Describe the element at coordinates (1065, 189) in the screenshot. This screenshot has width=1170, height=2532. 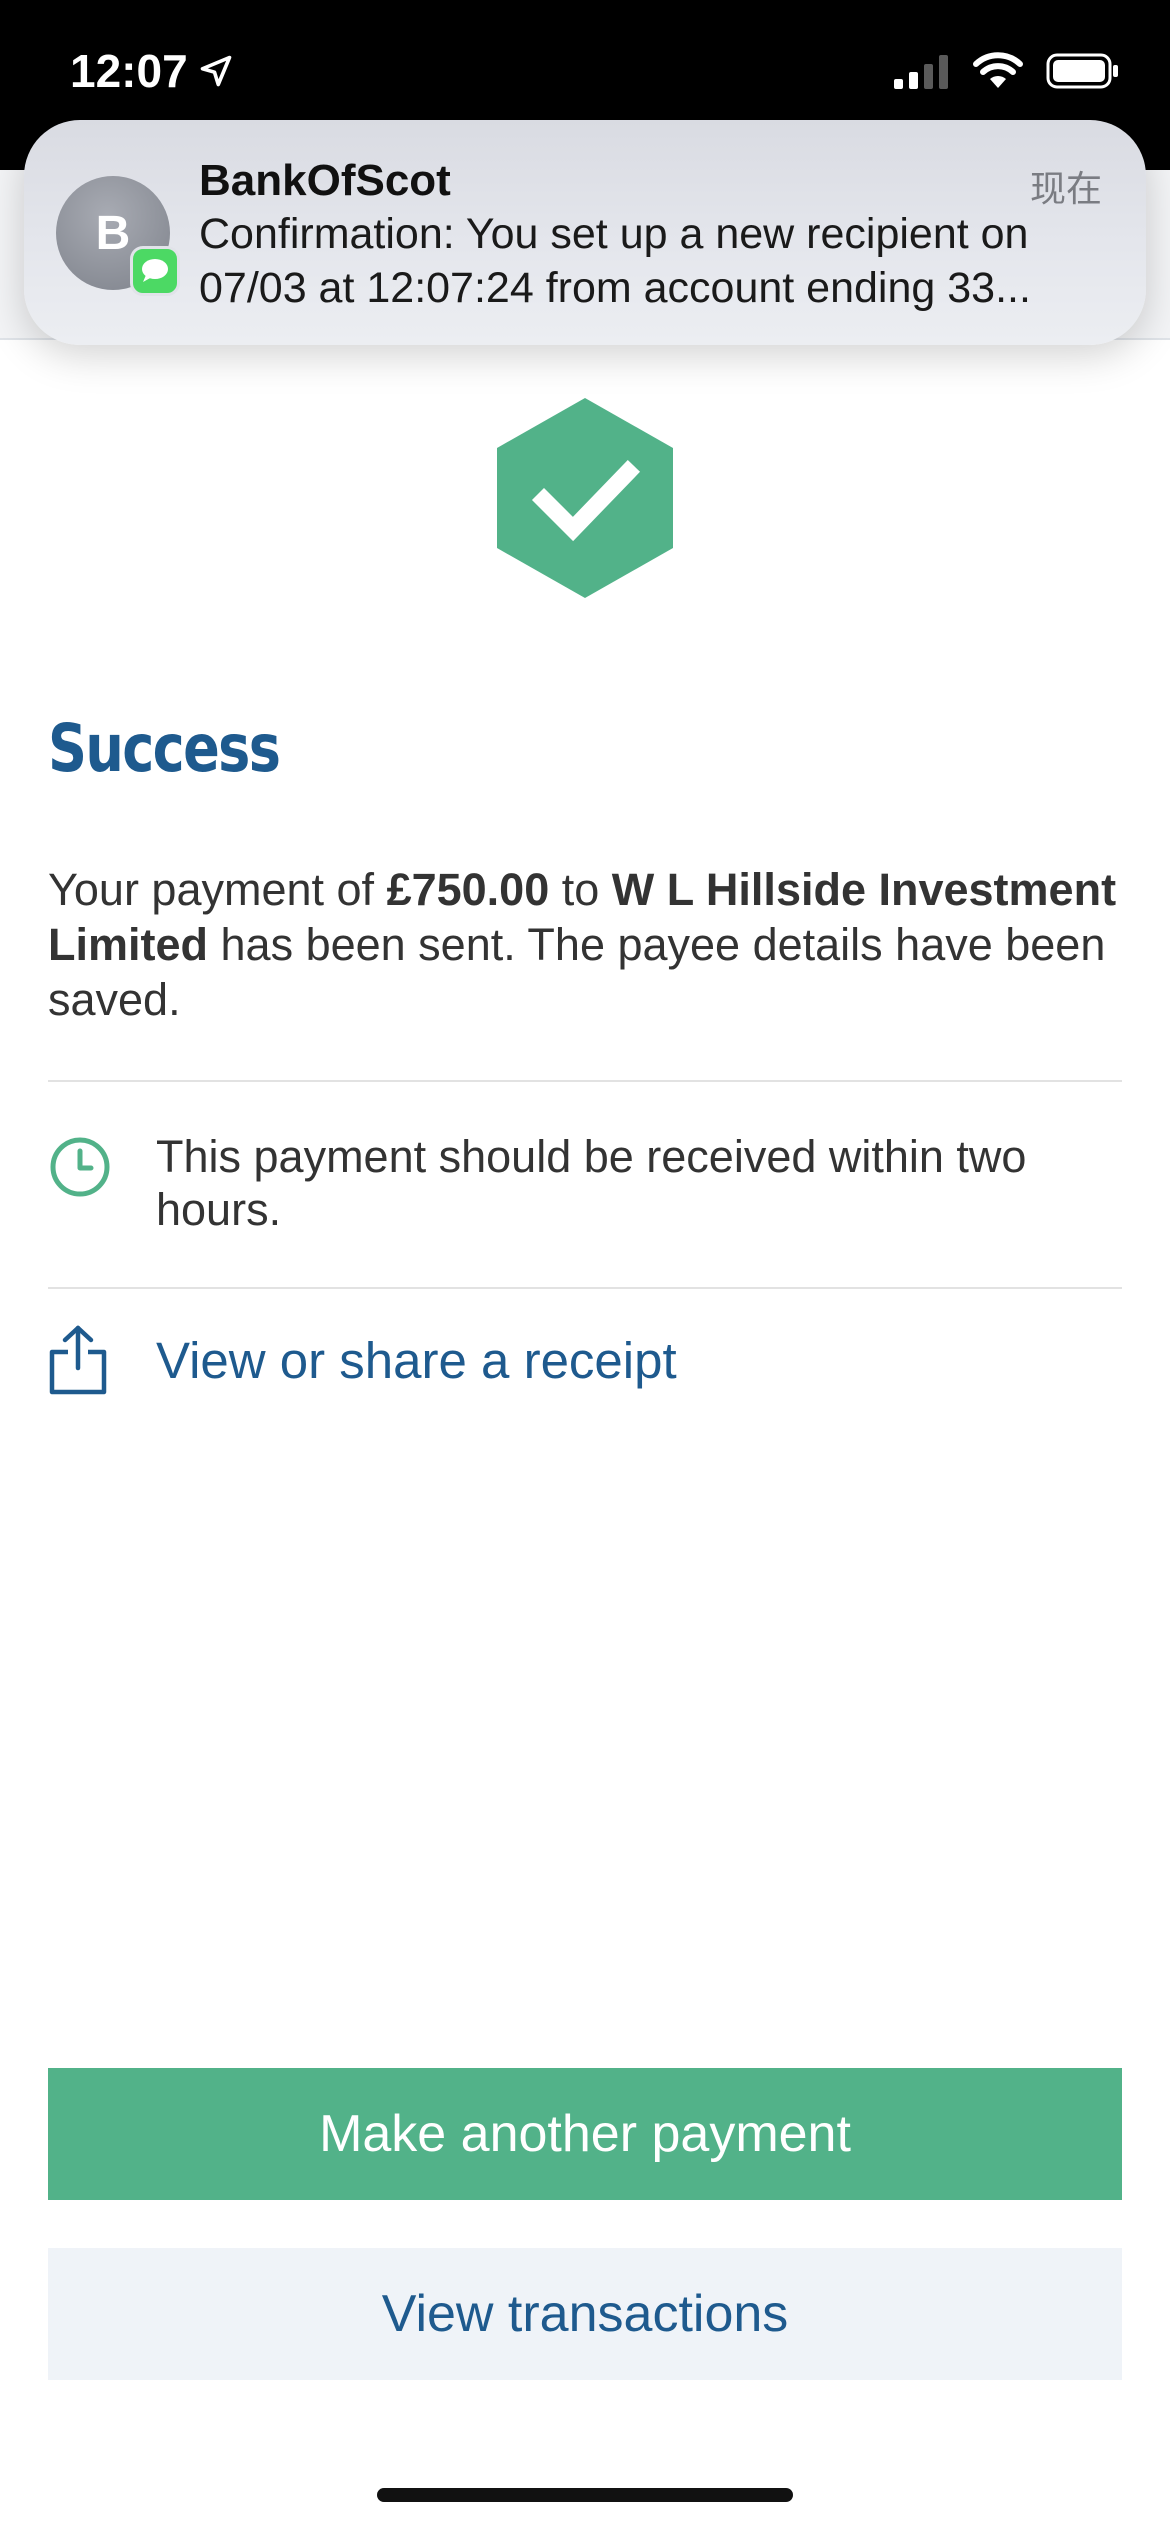
I see `notification-time: 现在` at that location.